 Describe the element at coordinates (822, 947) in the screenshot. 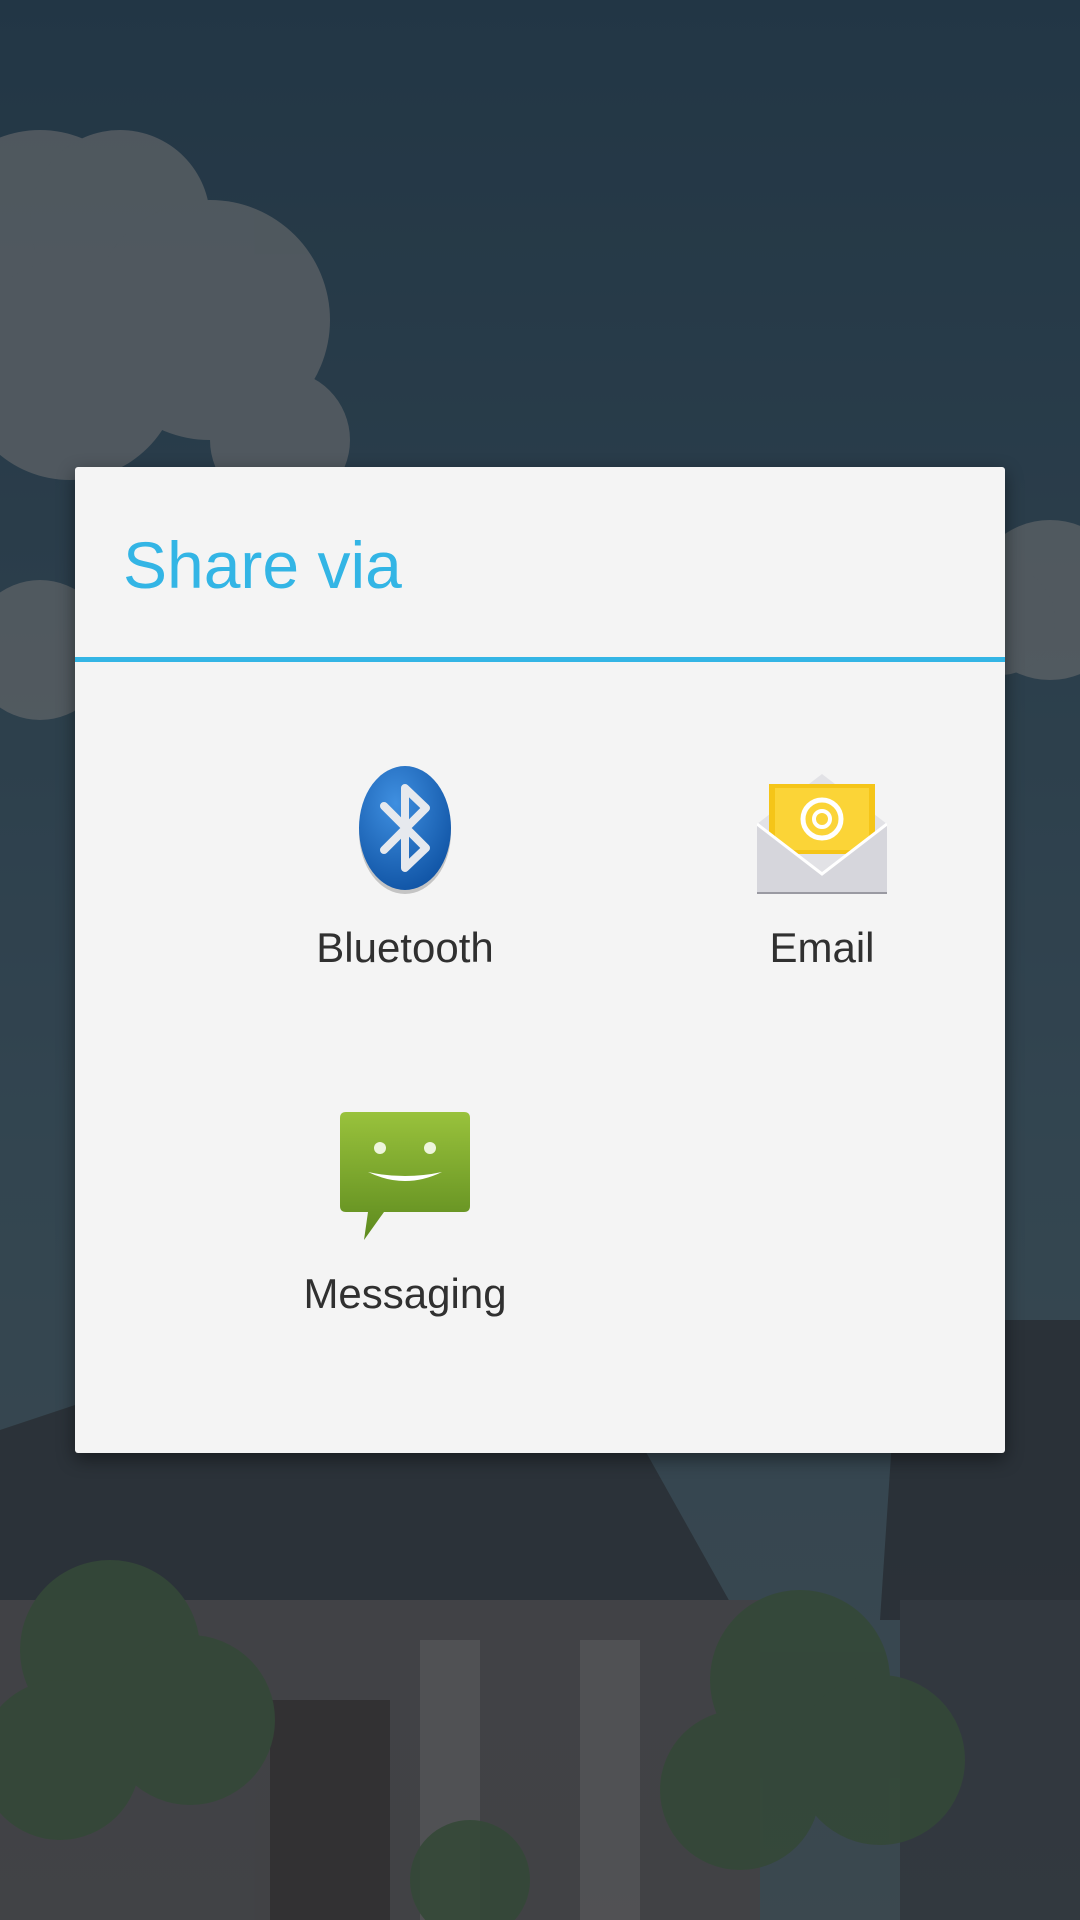

I see `share-option-label: Email` at that location.